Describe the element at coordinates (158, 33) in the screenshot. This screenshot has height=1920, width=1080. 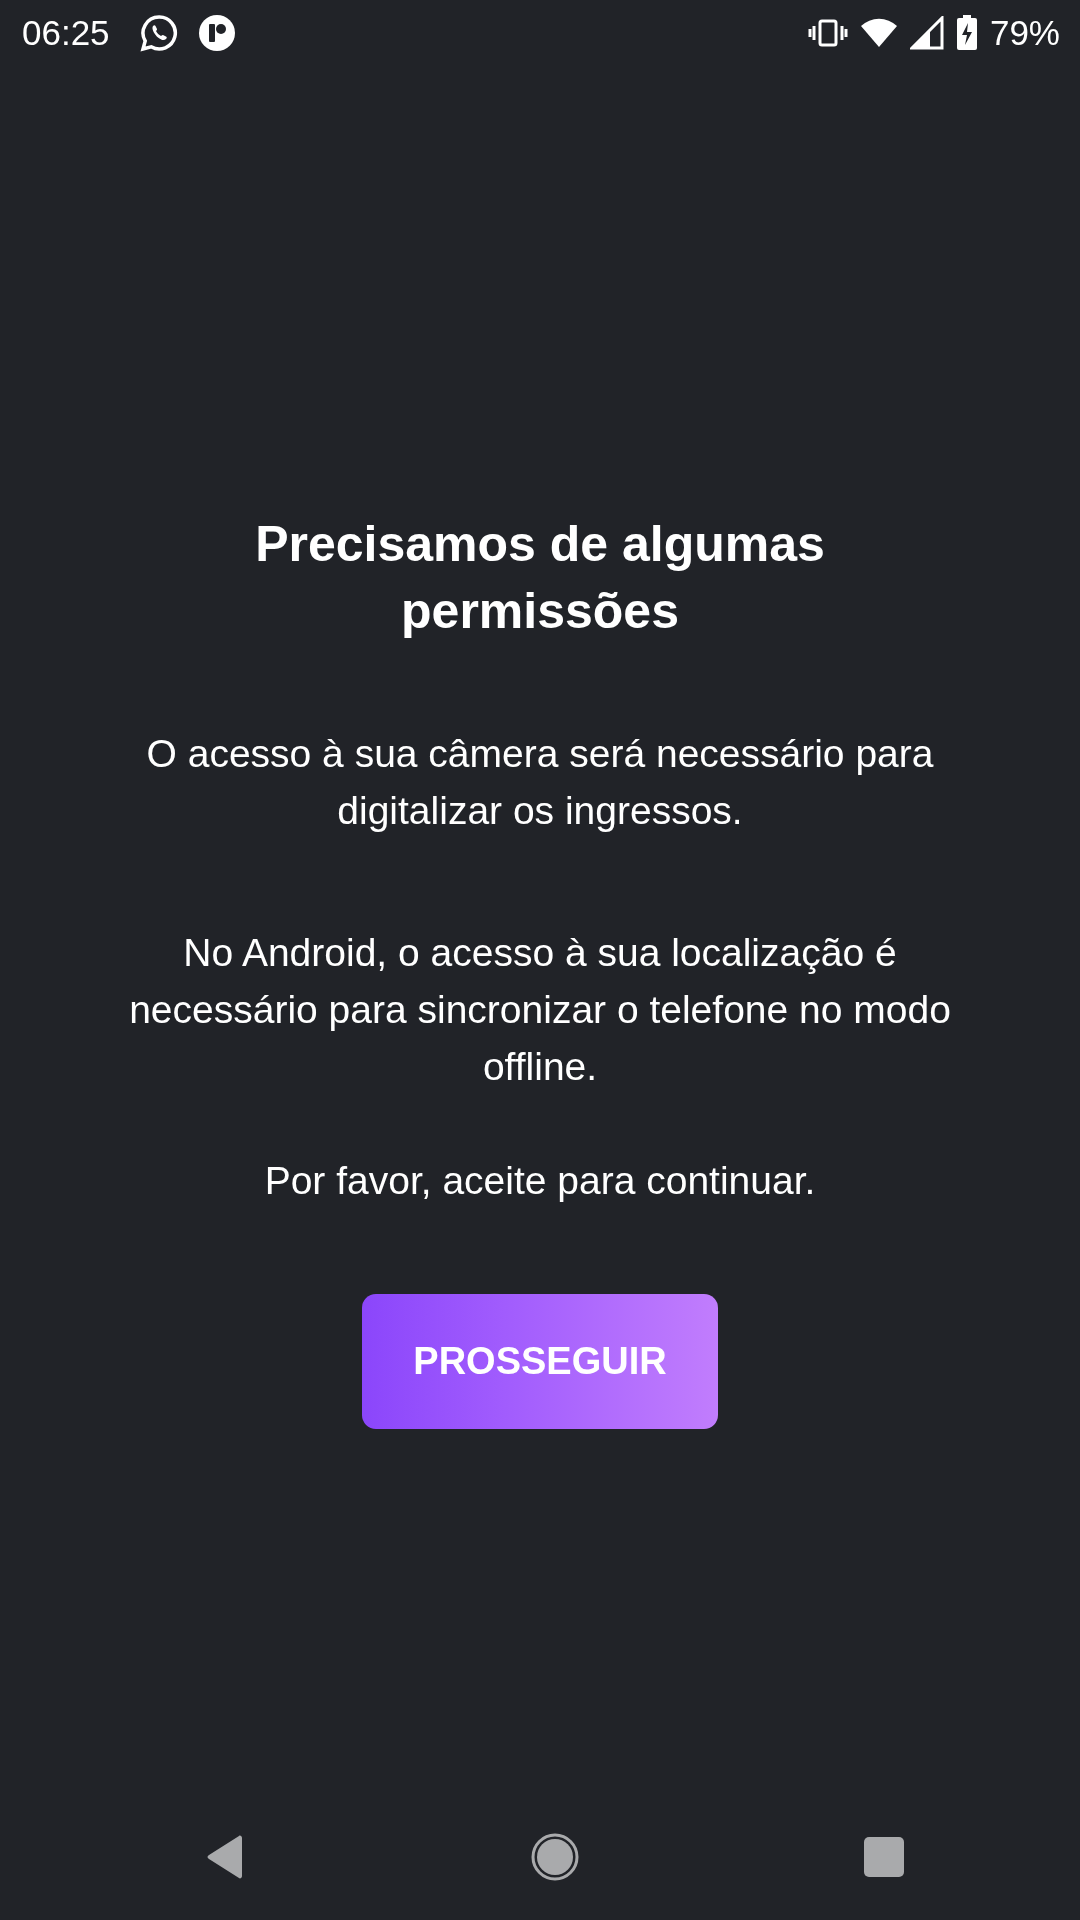
I see `chat-bubble-icon` at that location.